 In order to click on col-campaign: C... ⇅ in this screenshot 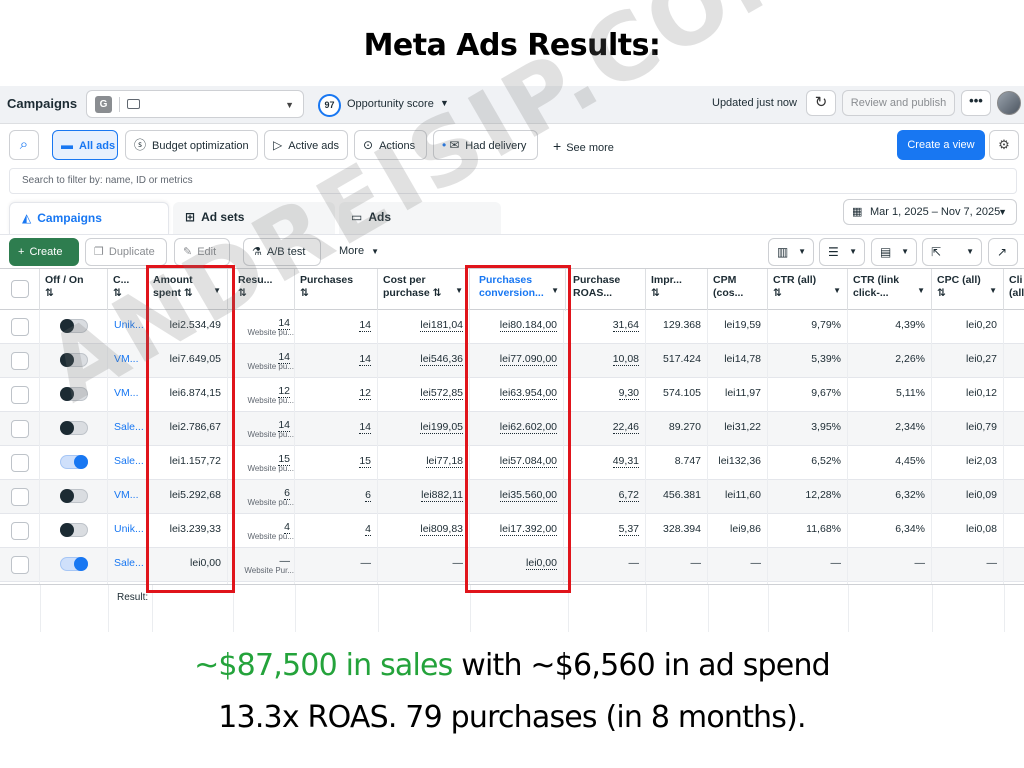, I will do `click(128, 290)`.